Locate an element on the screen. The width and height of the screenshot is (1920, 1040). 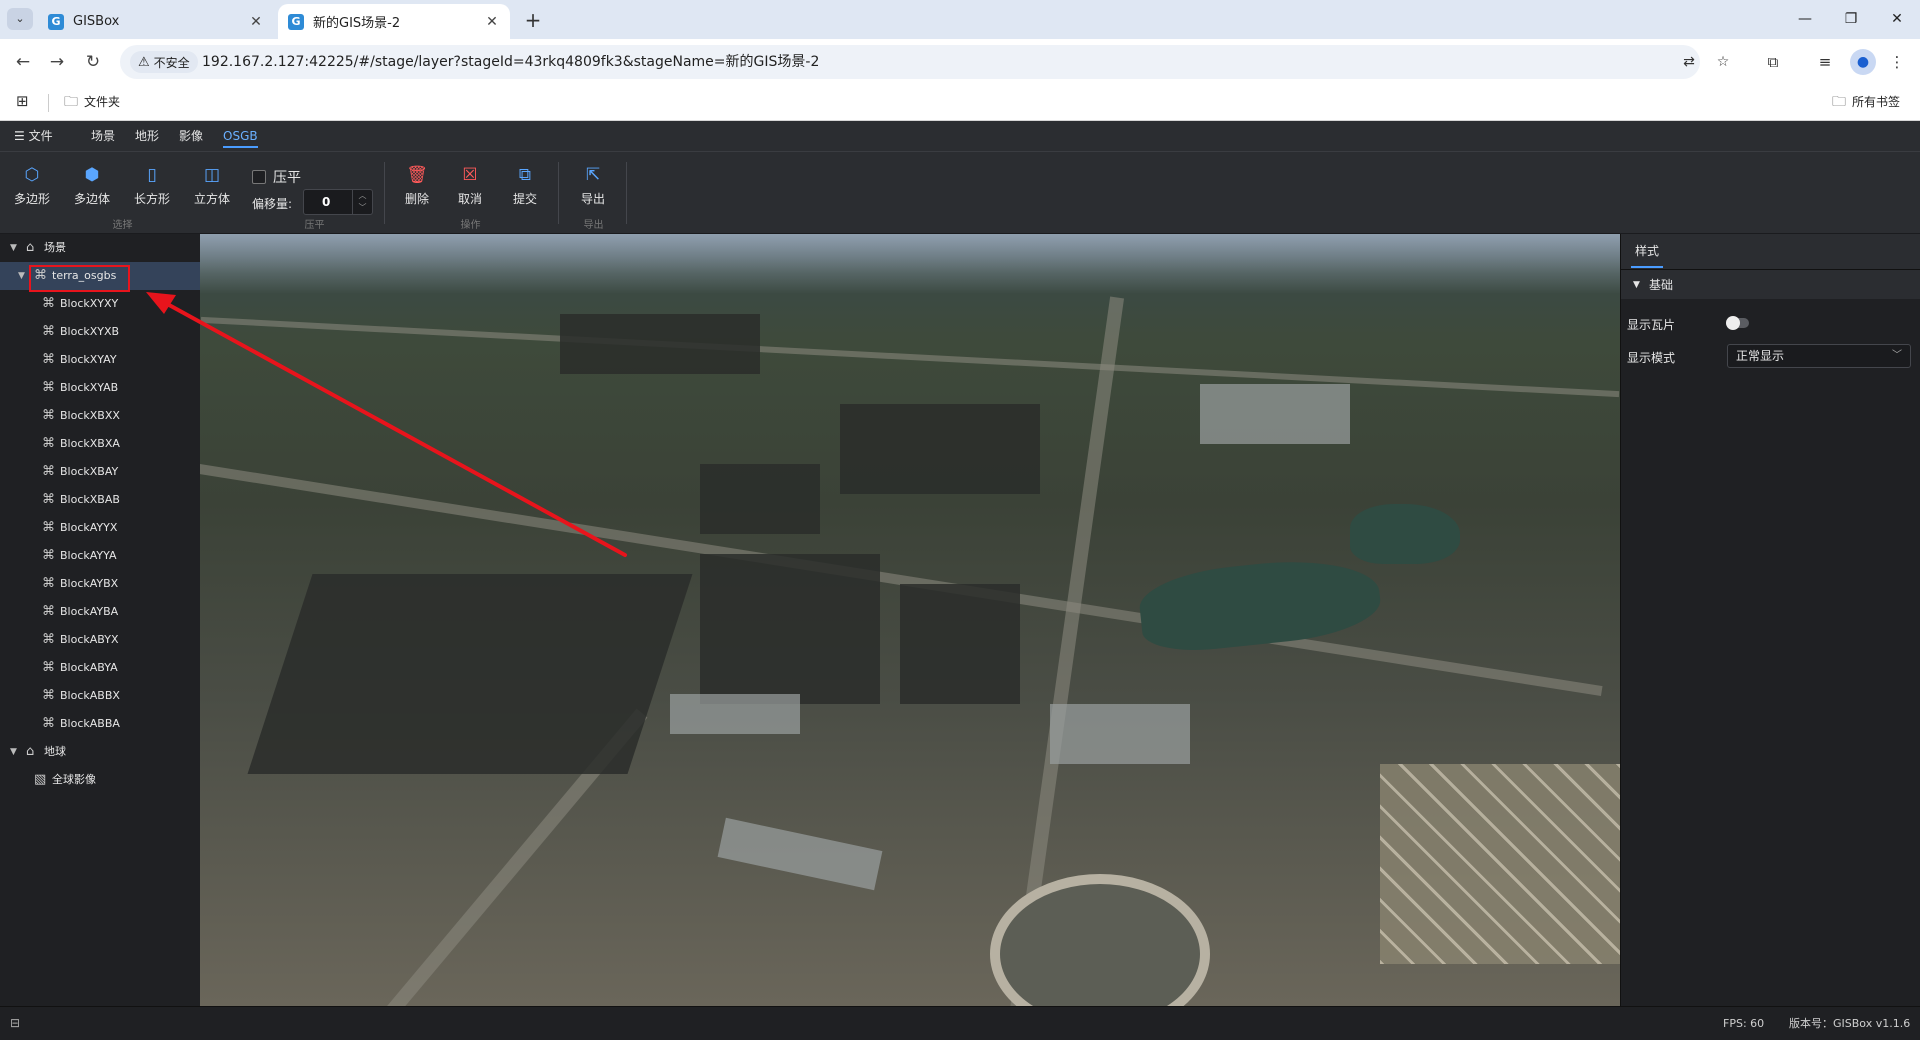
reload-icon: ↻ is located at coordinates (93, 62).